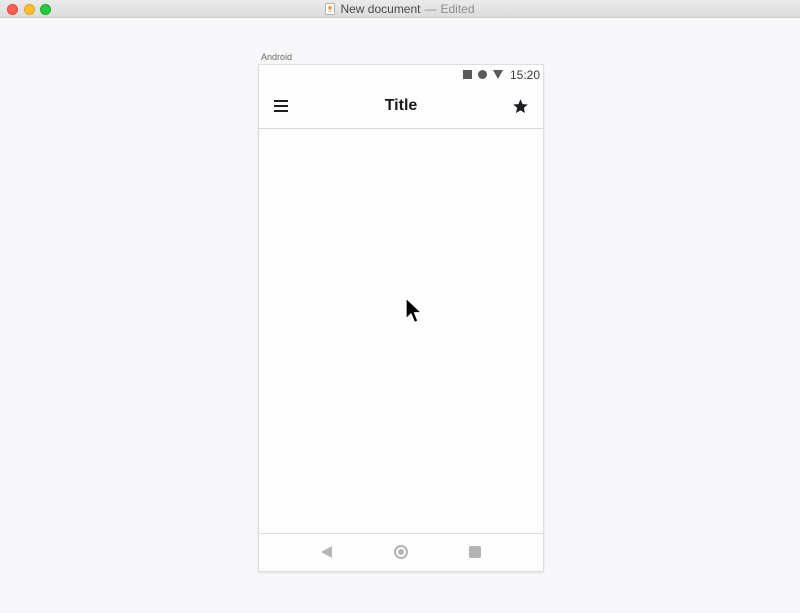 The width and height of the screenshot is (800, 613). Describe the element at coordinates (276, 57) in the screenshot. I see `artboard-label: Android` at that location.